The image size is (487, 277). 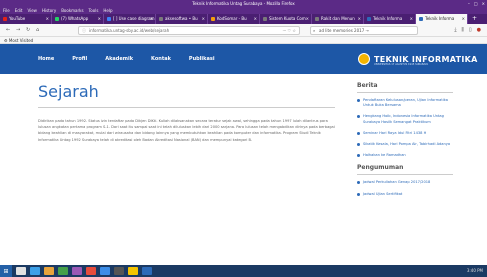 I want to click on site-nav-akademik: Akademik, so click(x=119, y=59).